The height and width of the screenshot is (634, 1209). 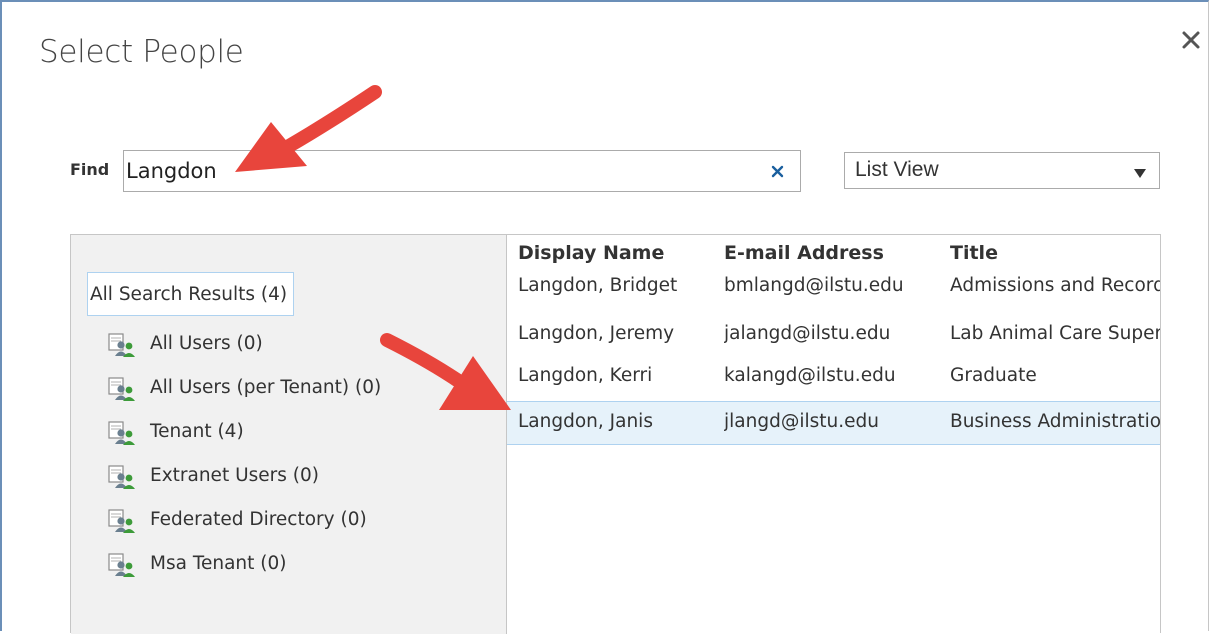 I want to click on view-select-value: List View, so click(x=897, y=169).